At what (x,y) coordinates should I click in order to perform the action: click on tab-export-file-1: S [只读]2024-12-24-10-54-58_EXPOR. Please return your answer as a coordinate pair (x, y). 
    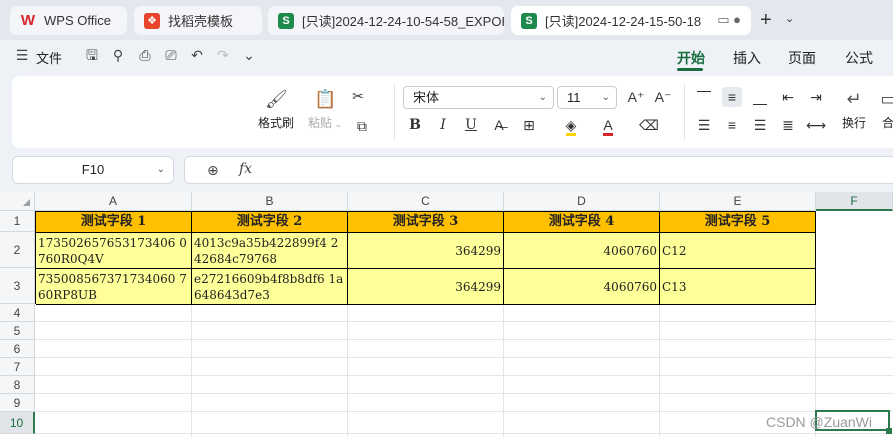
    Looking at the image, I should click on (386, 20).